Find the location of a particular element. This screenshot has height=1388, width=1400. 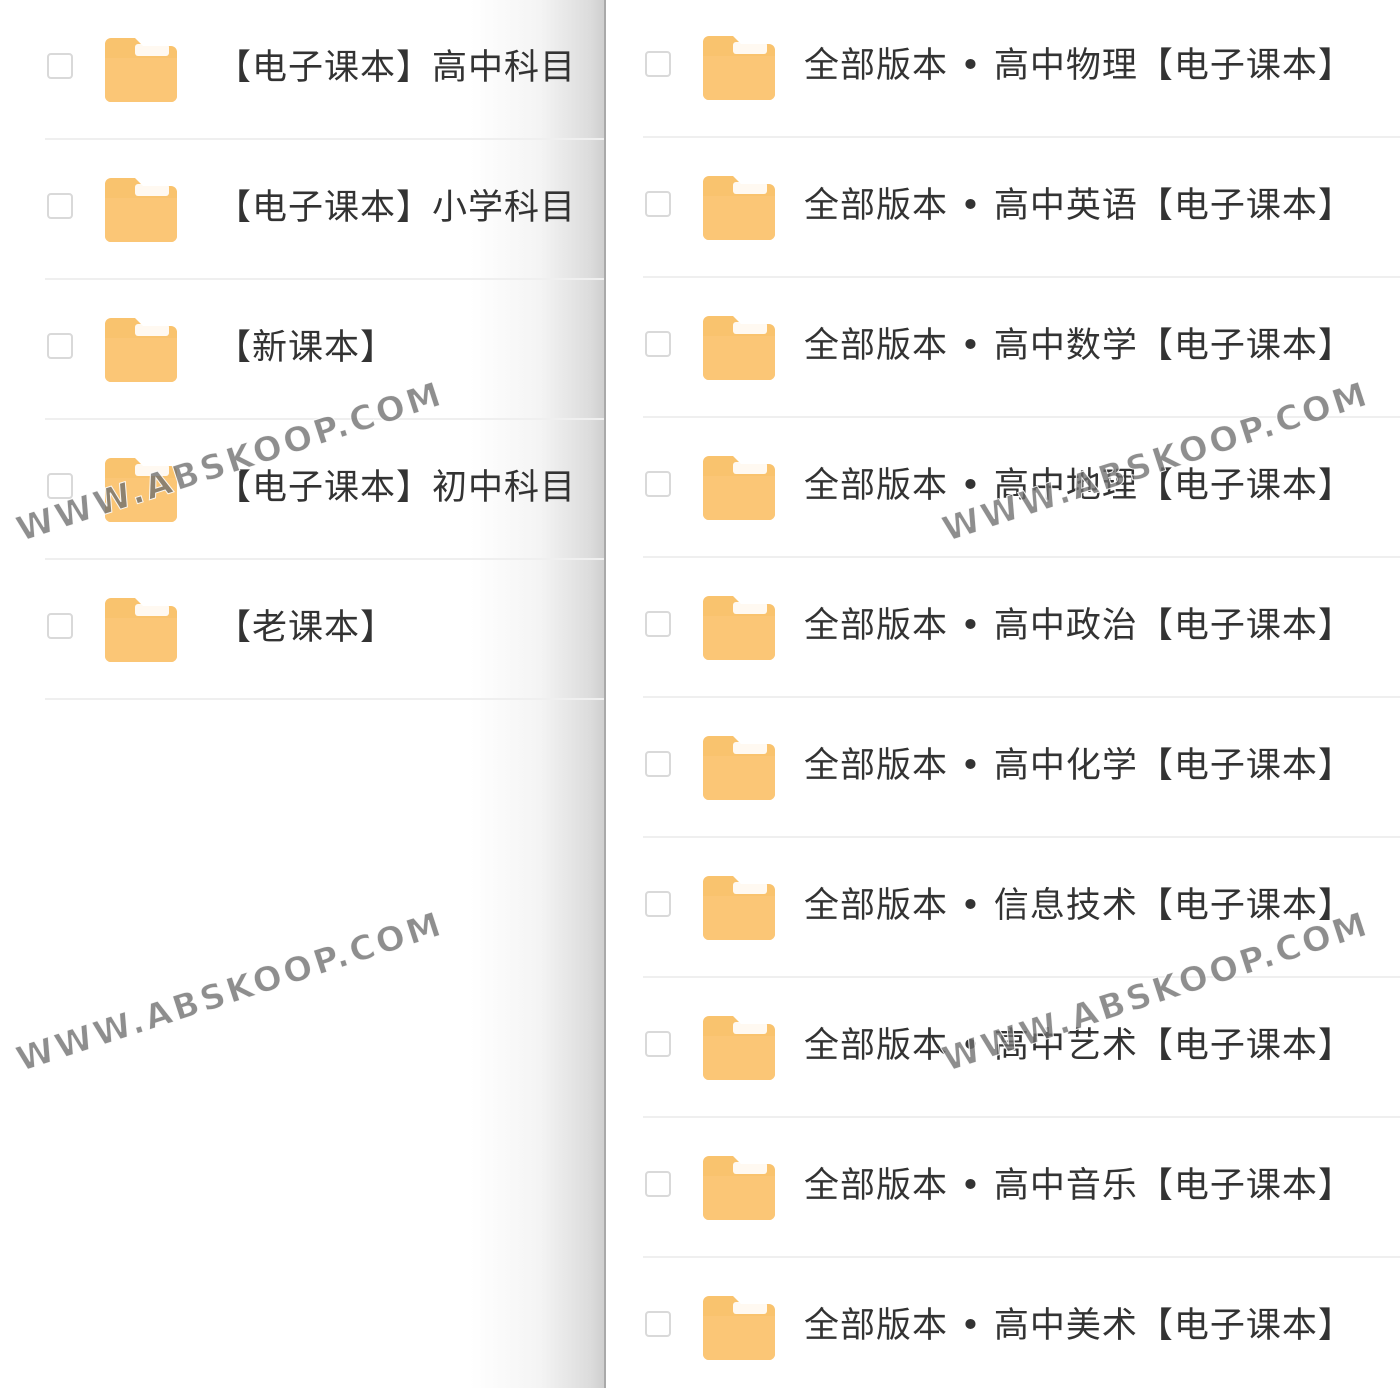

folder-row: 【老课本】 is located at coordinates (302, 630).